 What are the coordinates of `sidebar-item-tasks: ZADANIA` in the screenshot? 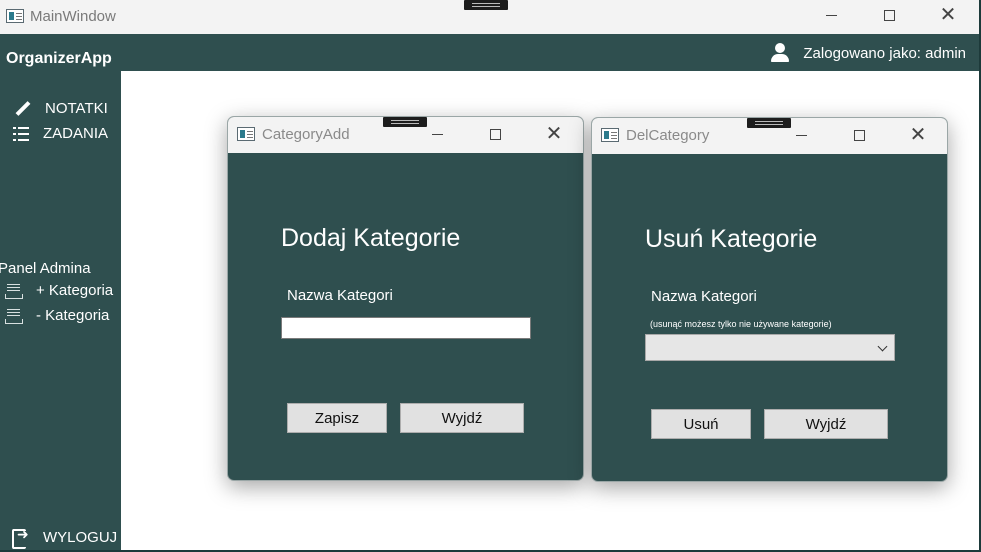 It's located at (60, 133).